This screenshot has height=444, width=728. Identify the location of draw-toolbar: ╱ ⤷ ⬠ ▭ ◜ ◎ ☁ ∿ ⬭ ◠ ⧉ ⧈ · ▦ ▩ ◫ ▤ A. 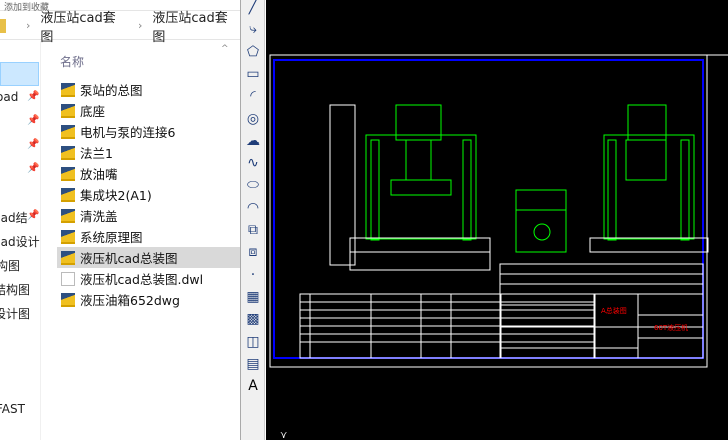
(252, 220).